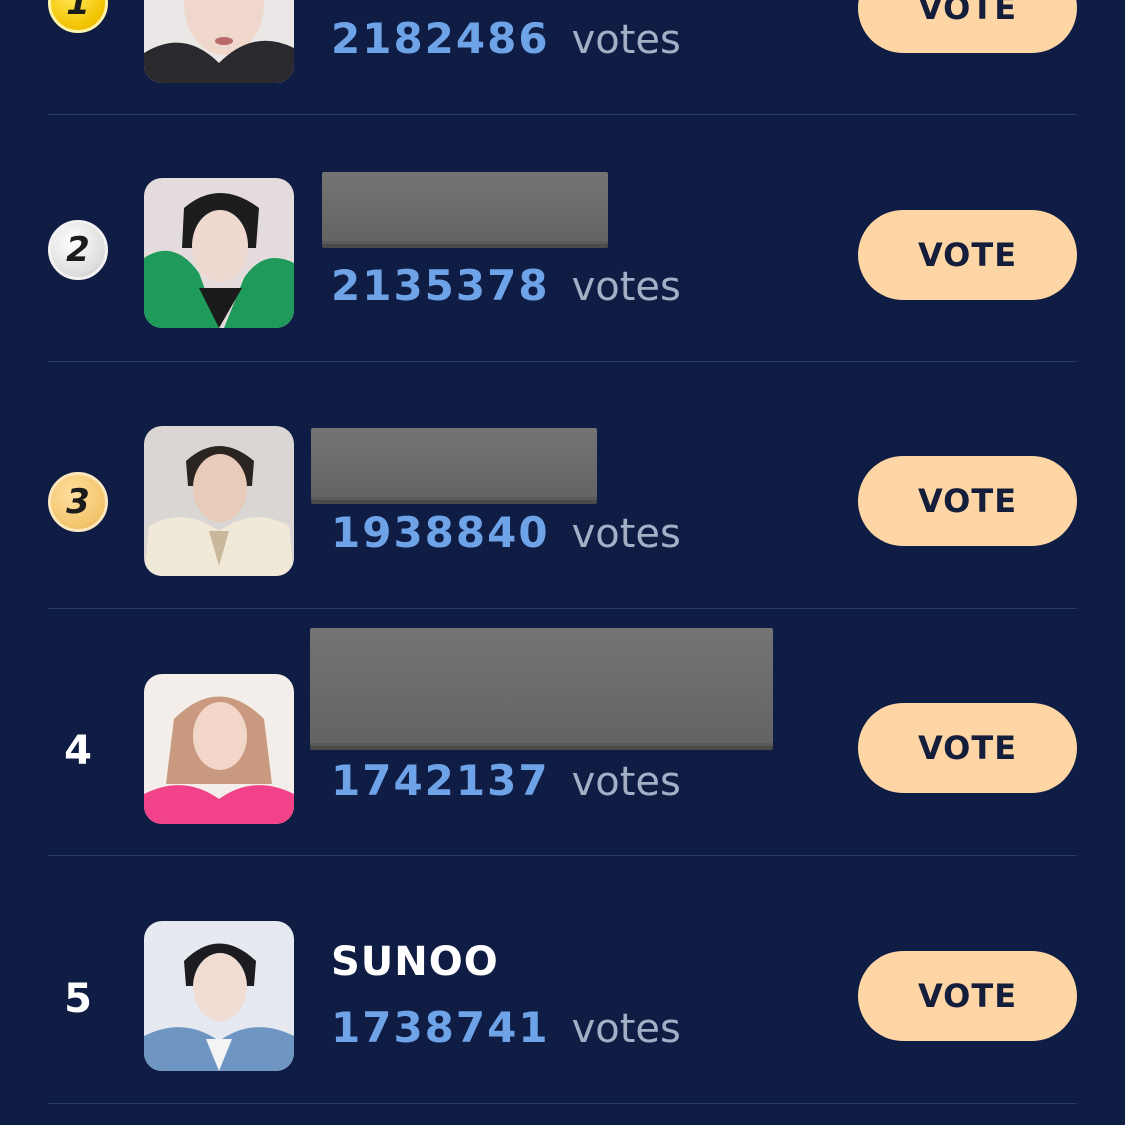 The image size is (1125, 1125). Describe the element at coordinates (440, 285) in the screenshot. I see `vote-count: 2135378` at that location.